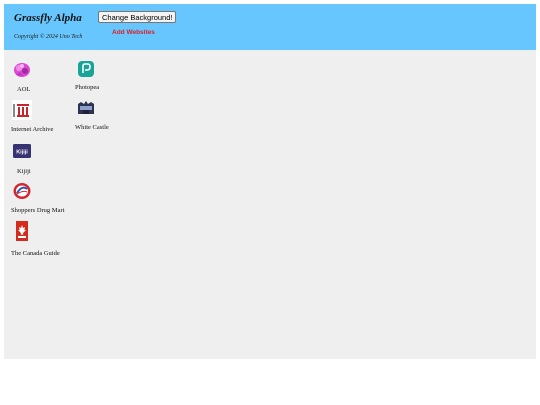 This screenshot has width=540, height=405. What do you see at coordinates (22, 70) in the screenshot?
I see `aol-logo-icon` at bounding box center [22, 70].